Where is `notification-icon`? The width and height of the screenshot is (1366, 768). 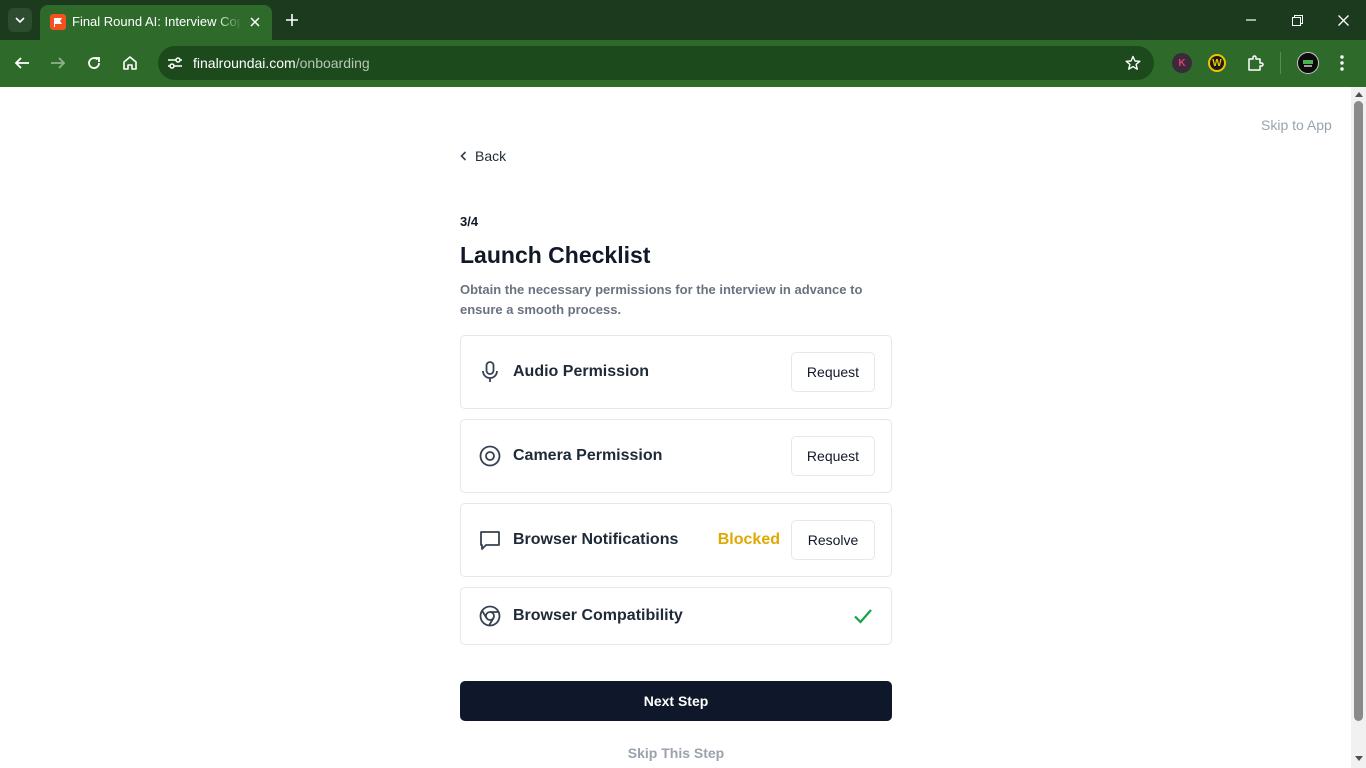 notification-icon is located at coordinates (490, 540).